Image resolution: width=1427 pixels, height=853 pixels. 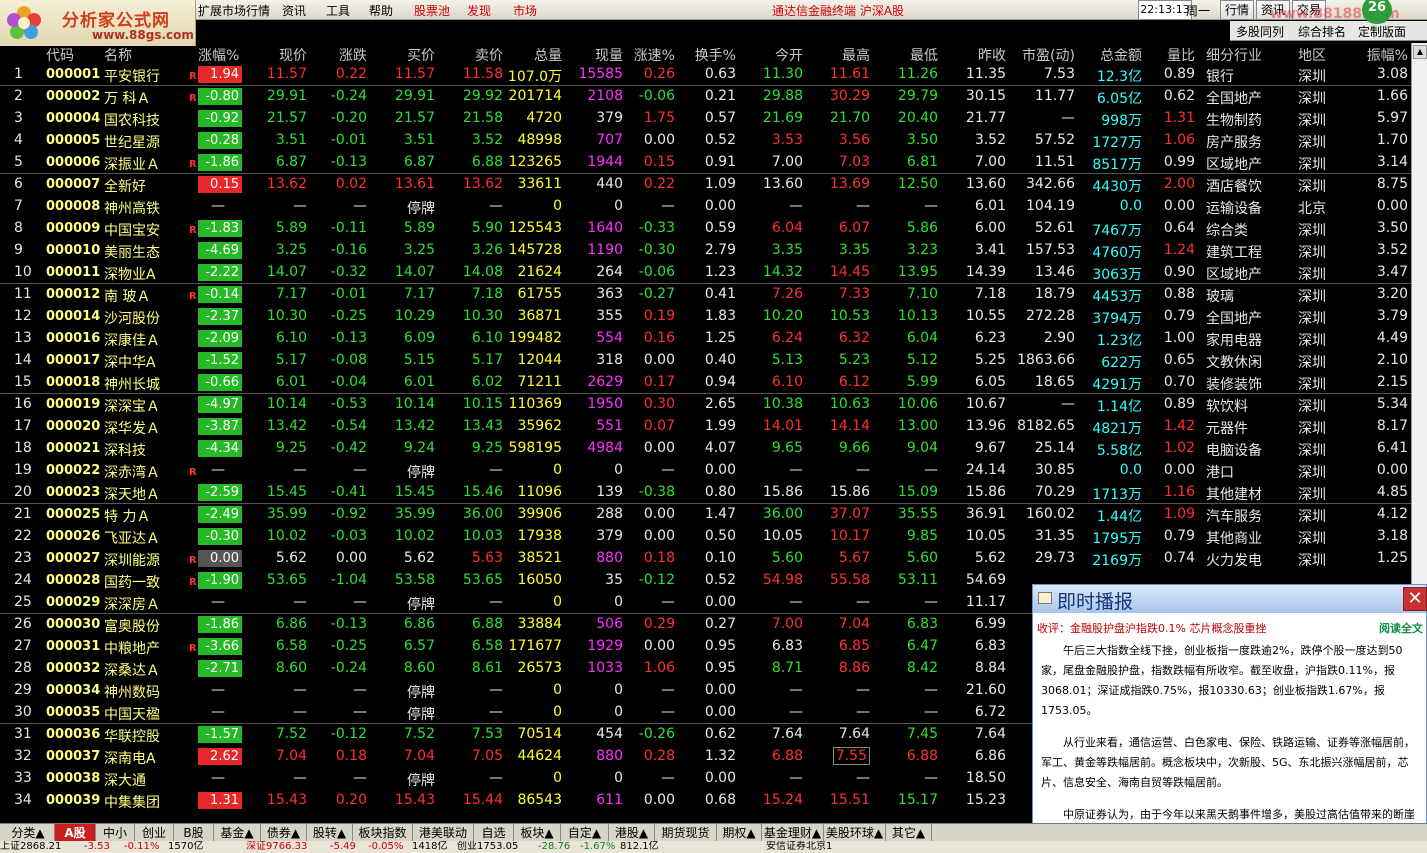 What do you see at coordinates (237, 833) in the screenshot?
I see `tab-5: 基金▲` at bounding box center [237, 833].